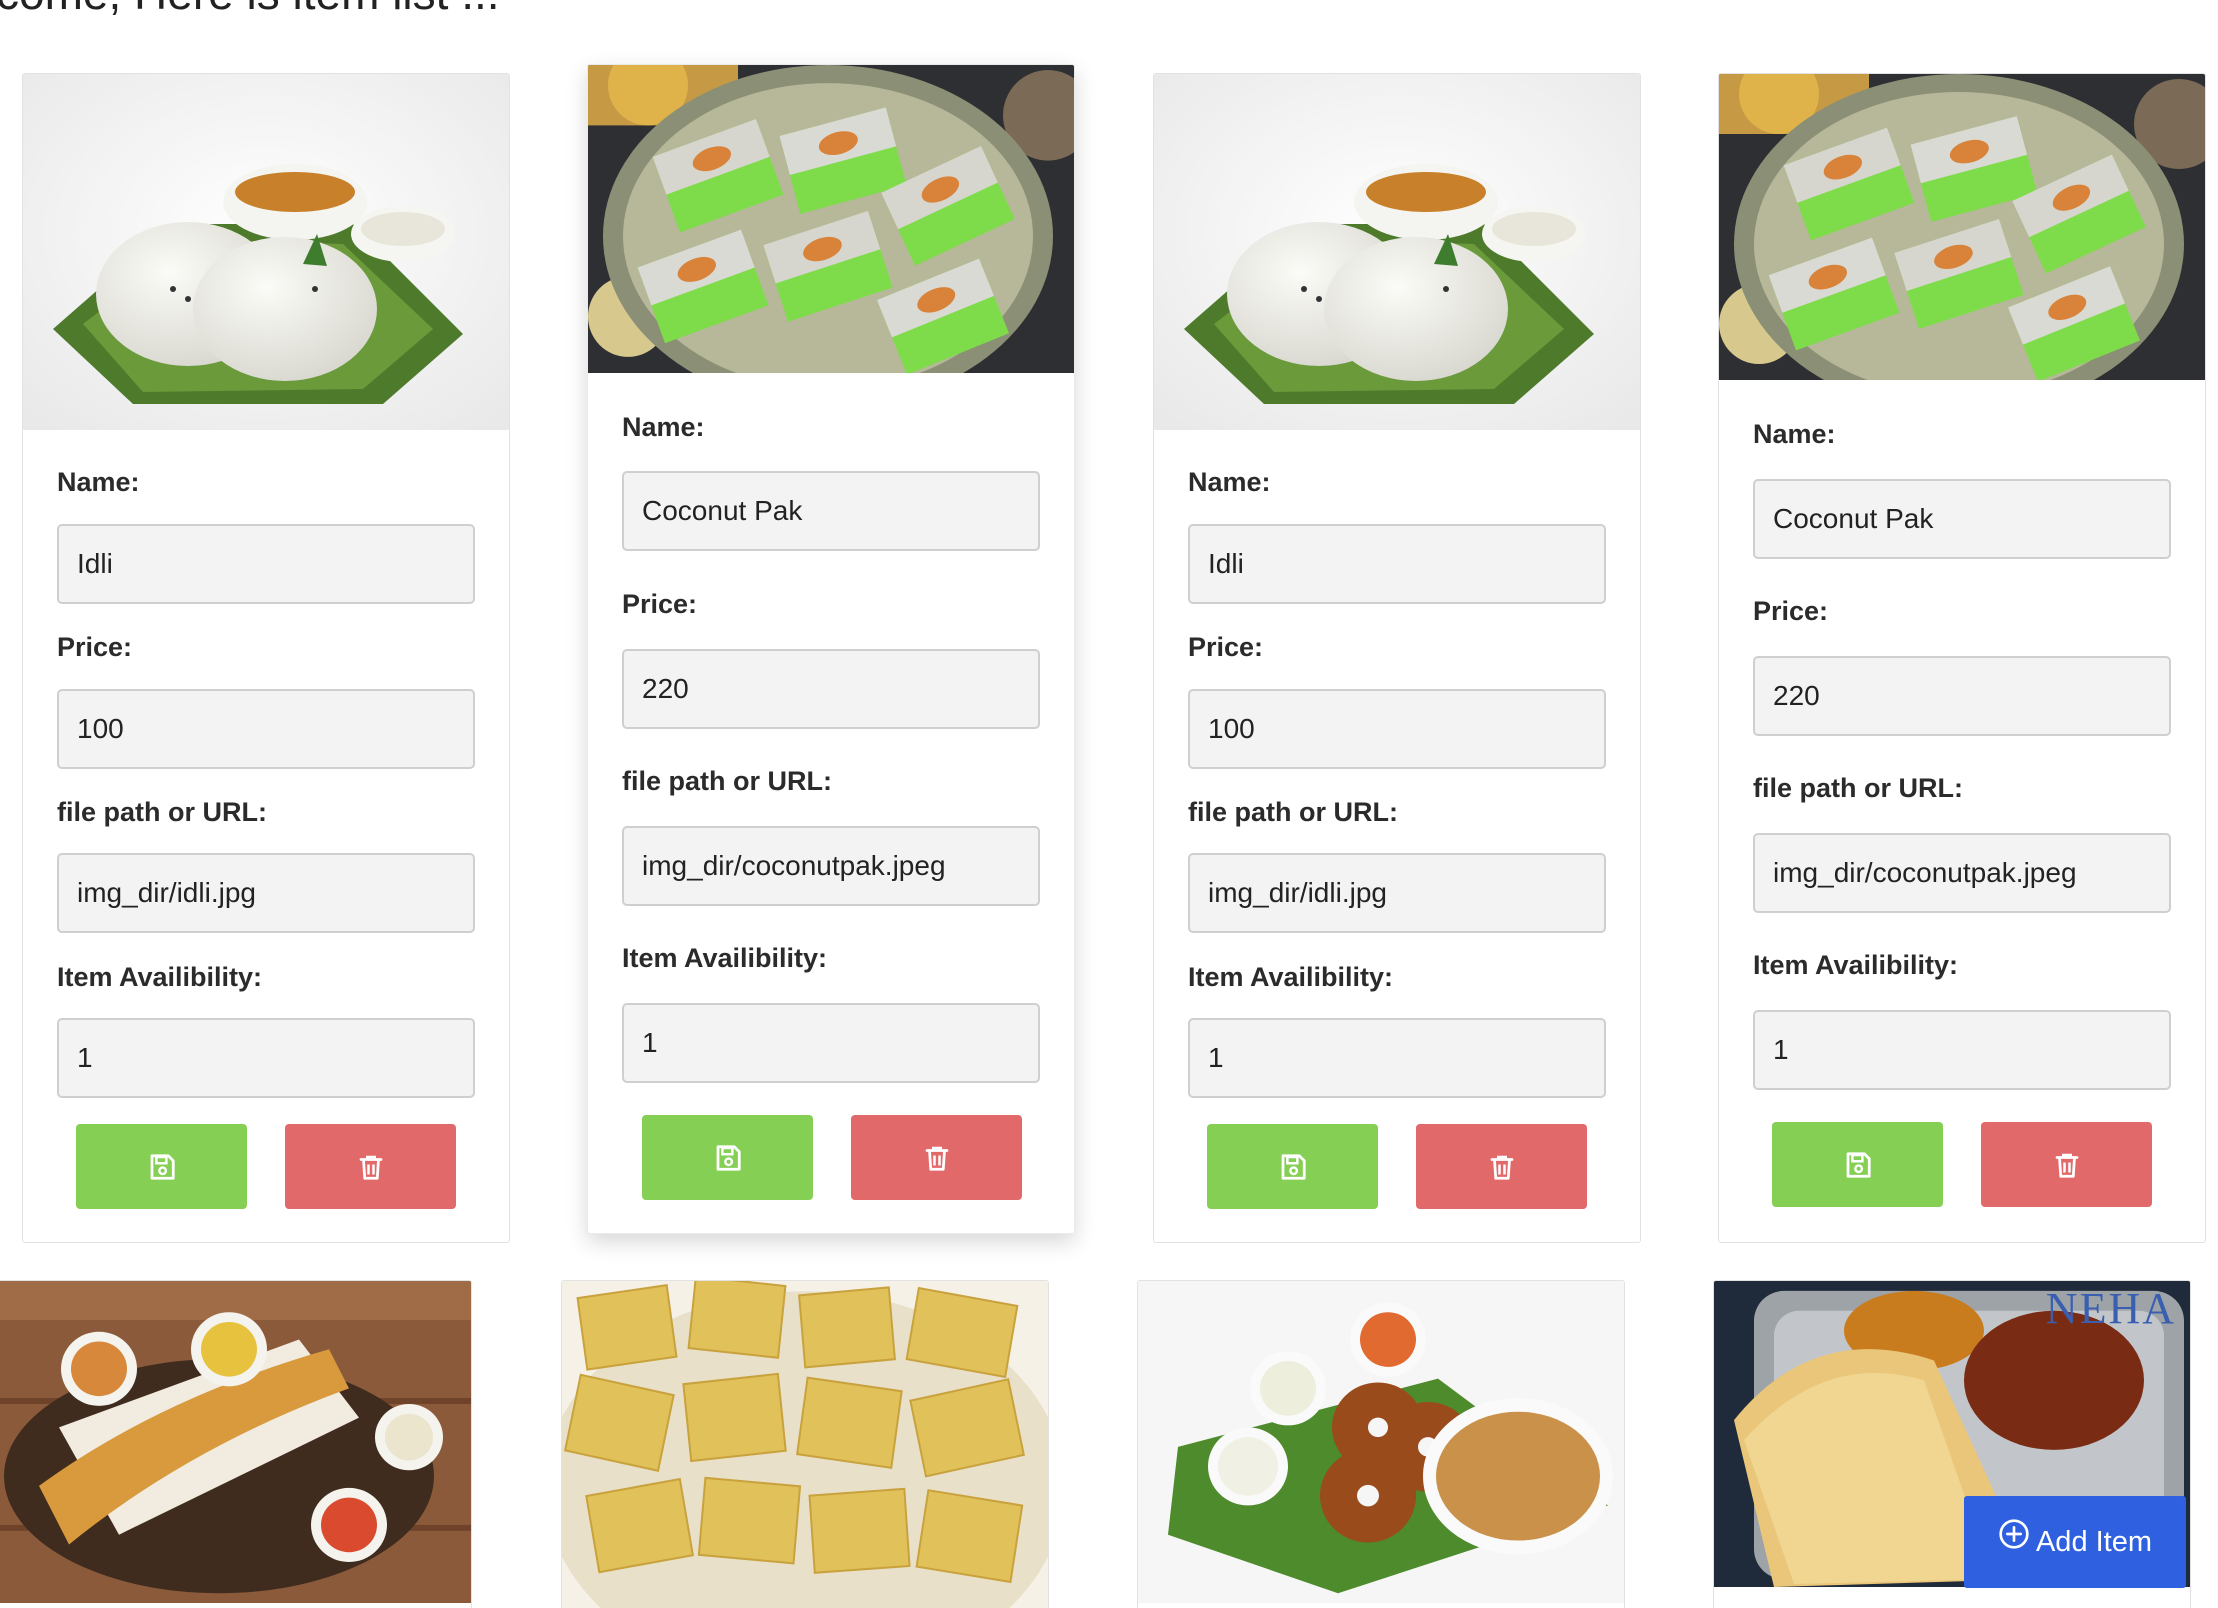 The width and height of the screenshot is (2218, 1608). I want to click on watermark-logo: NEHA, so click(2110, 1308).